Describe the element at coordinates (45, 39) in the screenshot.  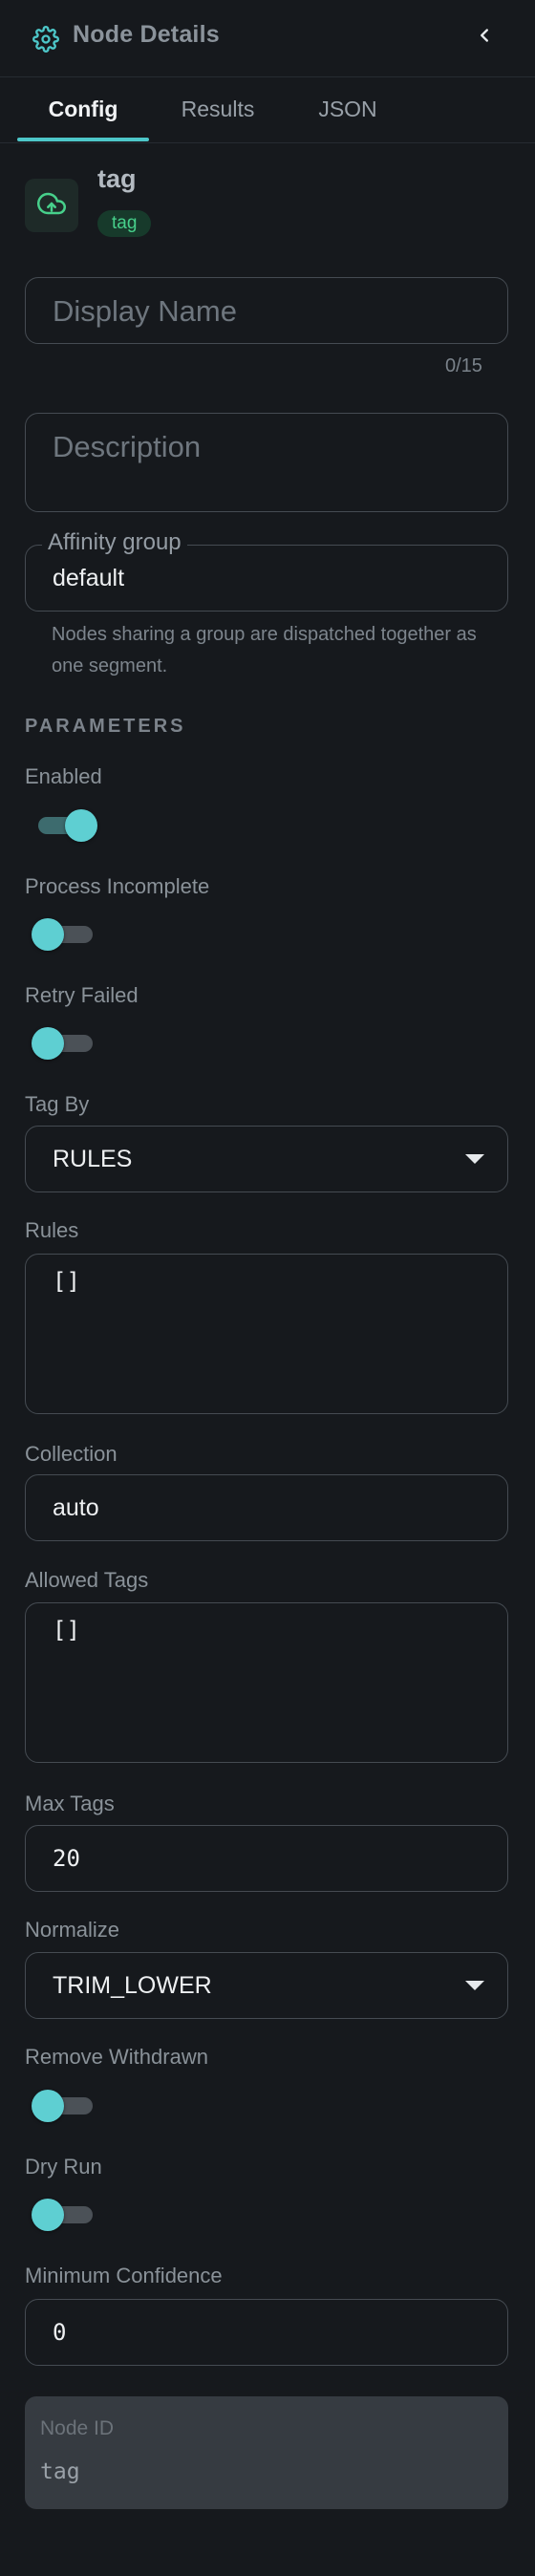
I see `gear-icon` at that location.